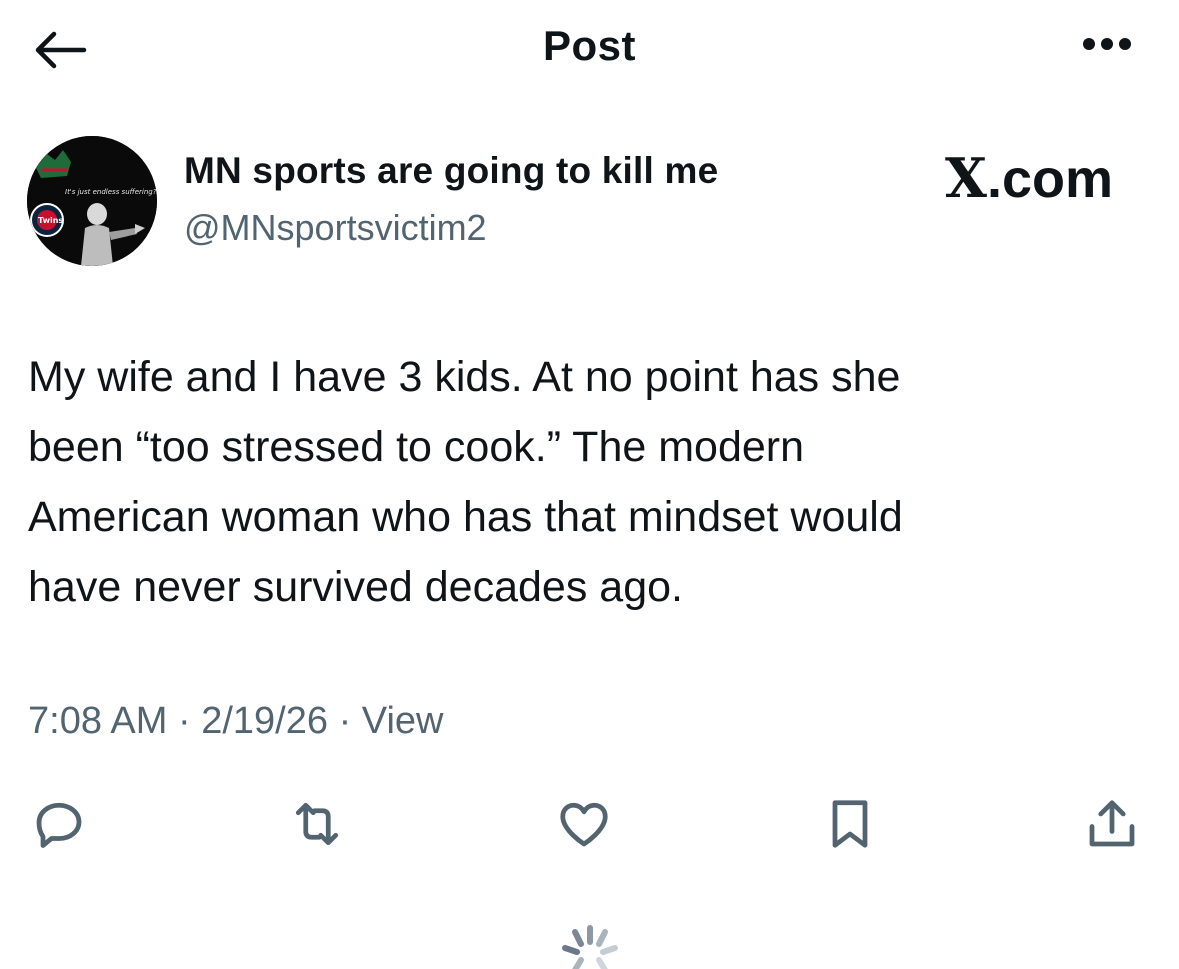 This screenshot has height=969, width=1179. I want to click on repost-button, so click(317, 824).